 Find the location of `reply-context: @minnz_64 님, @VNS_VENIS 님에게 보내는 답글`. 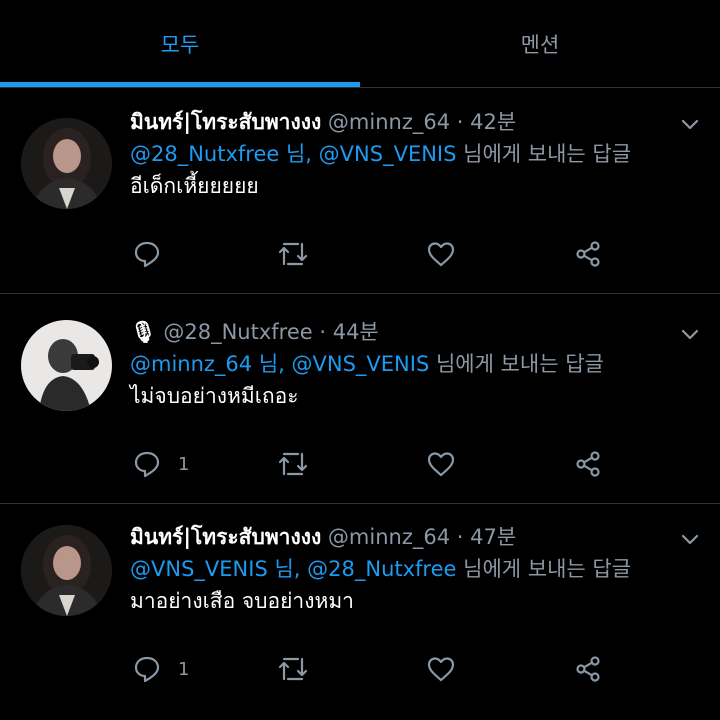

reply-context: @minnz_64 님, @VNS_VENIS 님에게 보내는 답글 is located at coordinates (367, 363).